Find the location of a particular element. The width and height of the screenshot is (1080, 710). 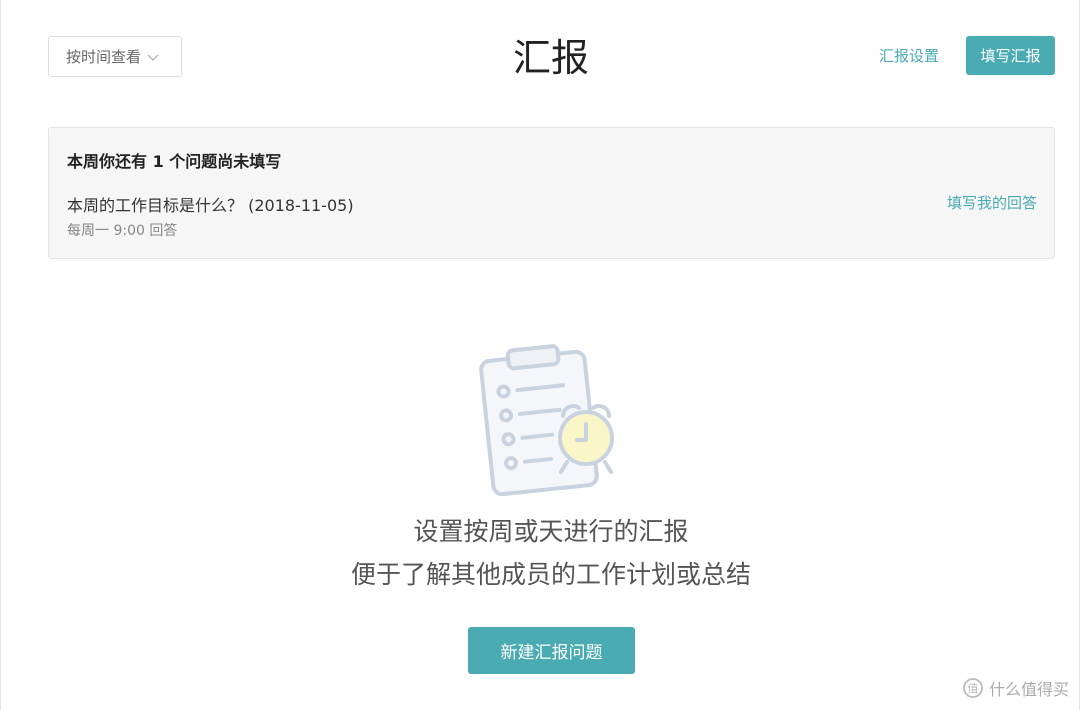

notice-question: 本周的工作目标是什么？ (2018-11-05) is located at coordinates (210, 205).